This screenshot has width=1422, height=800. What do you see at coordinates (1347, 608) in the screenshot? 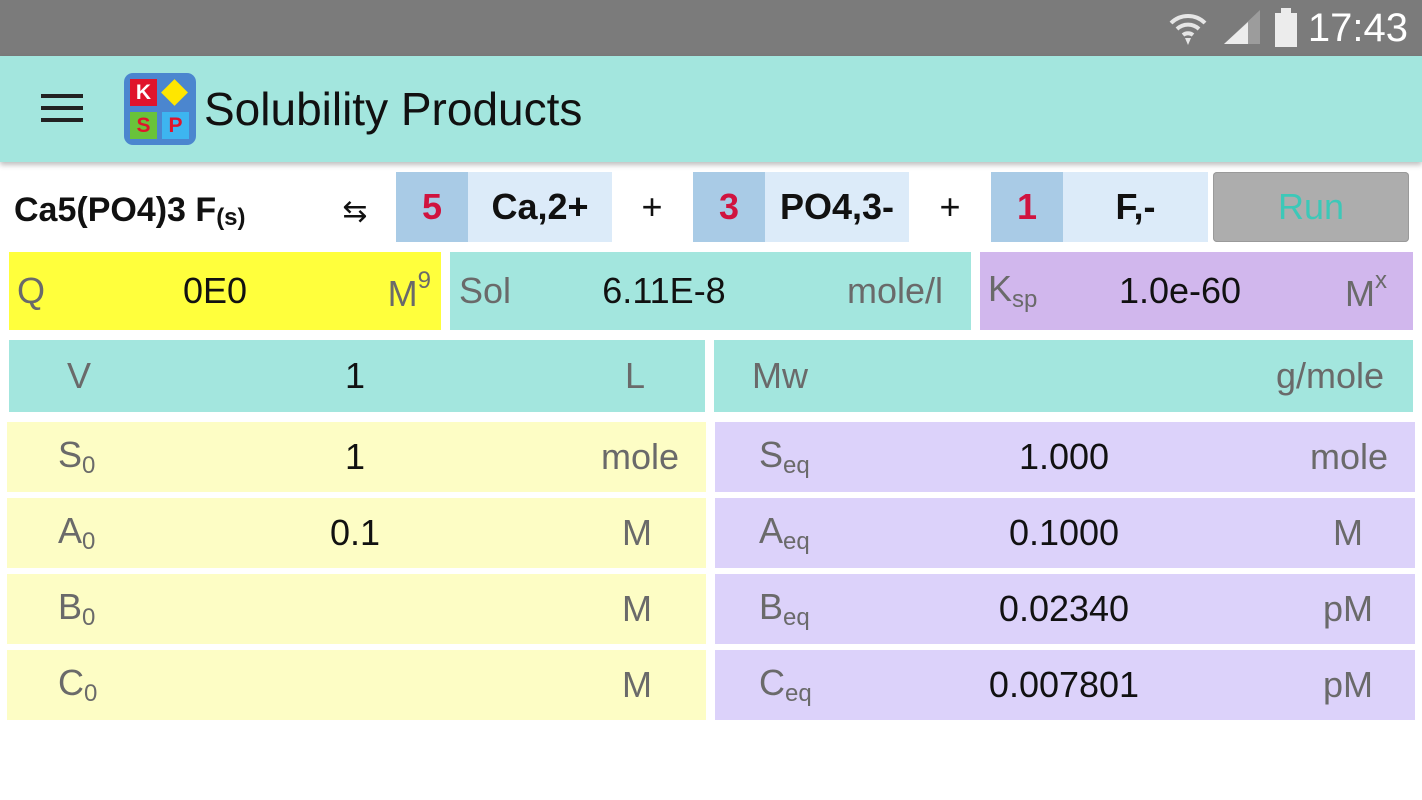
I see `beq-unit: pM` at bounding box center [1347, 608].